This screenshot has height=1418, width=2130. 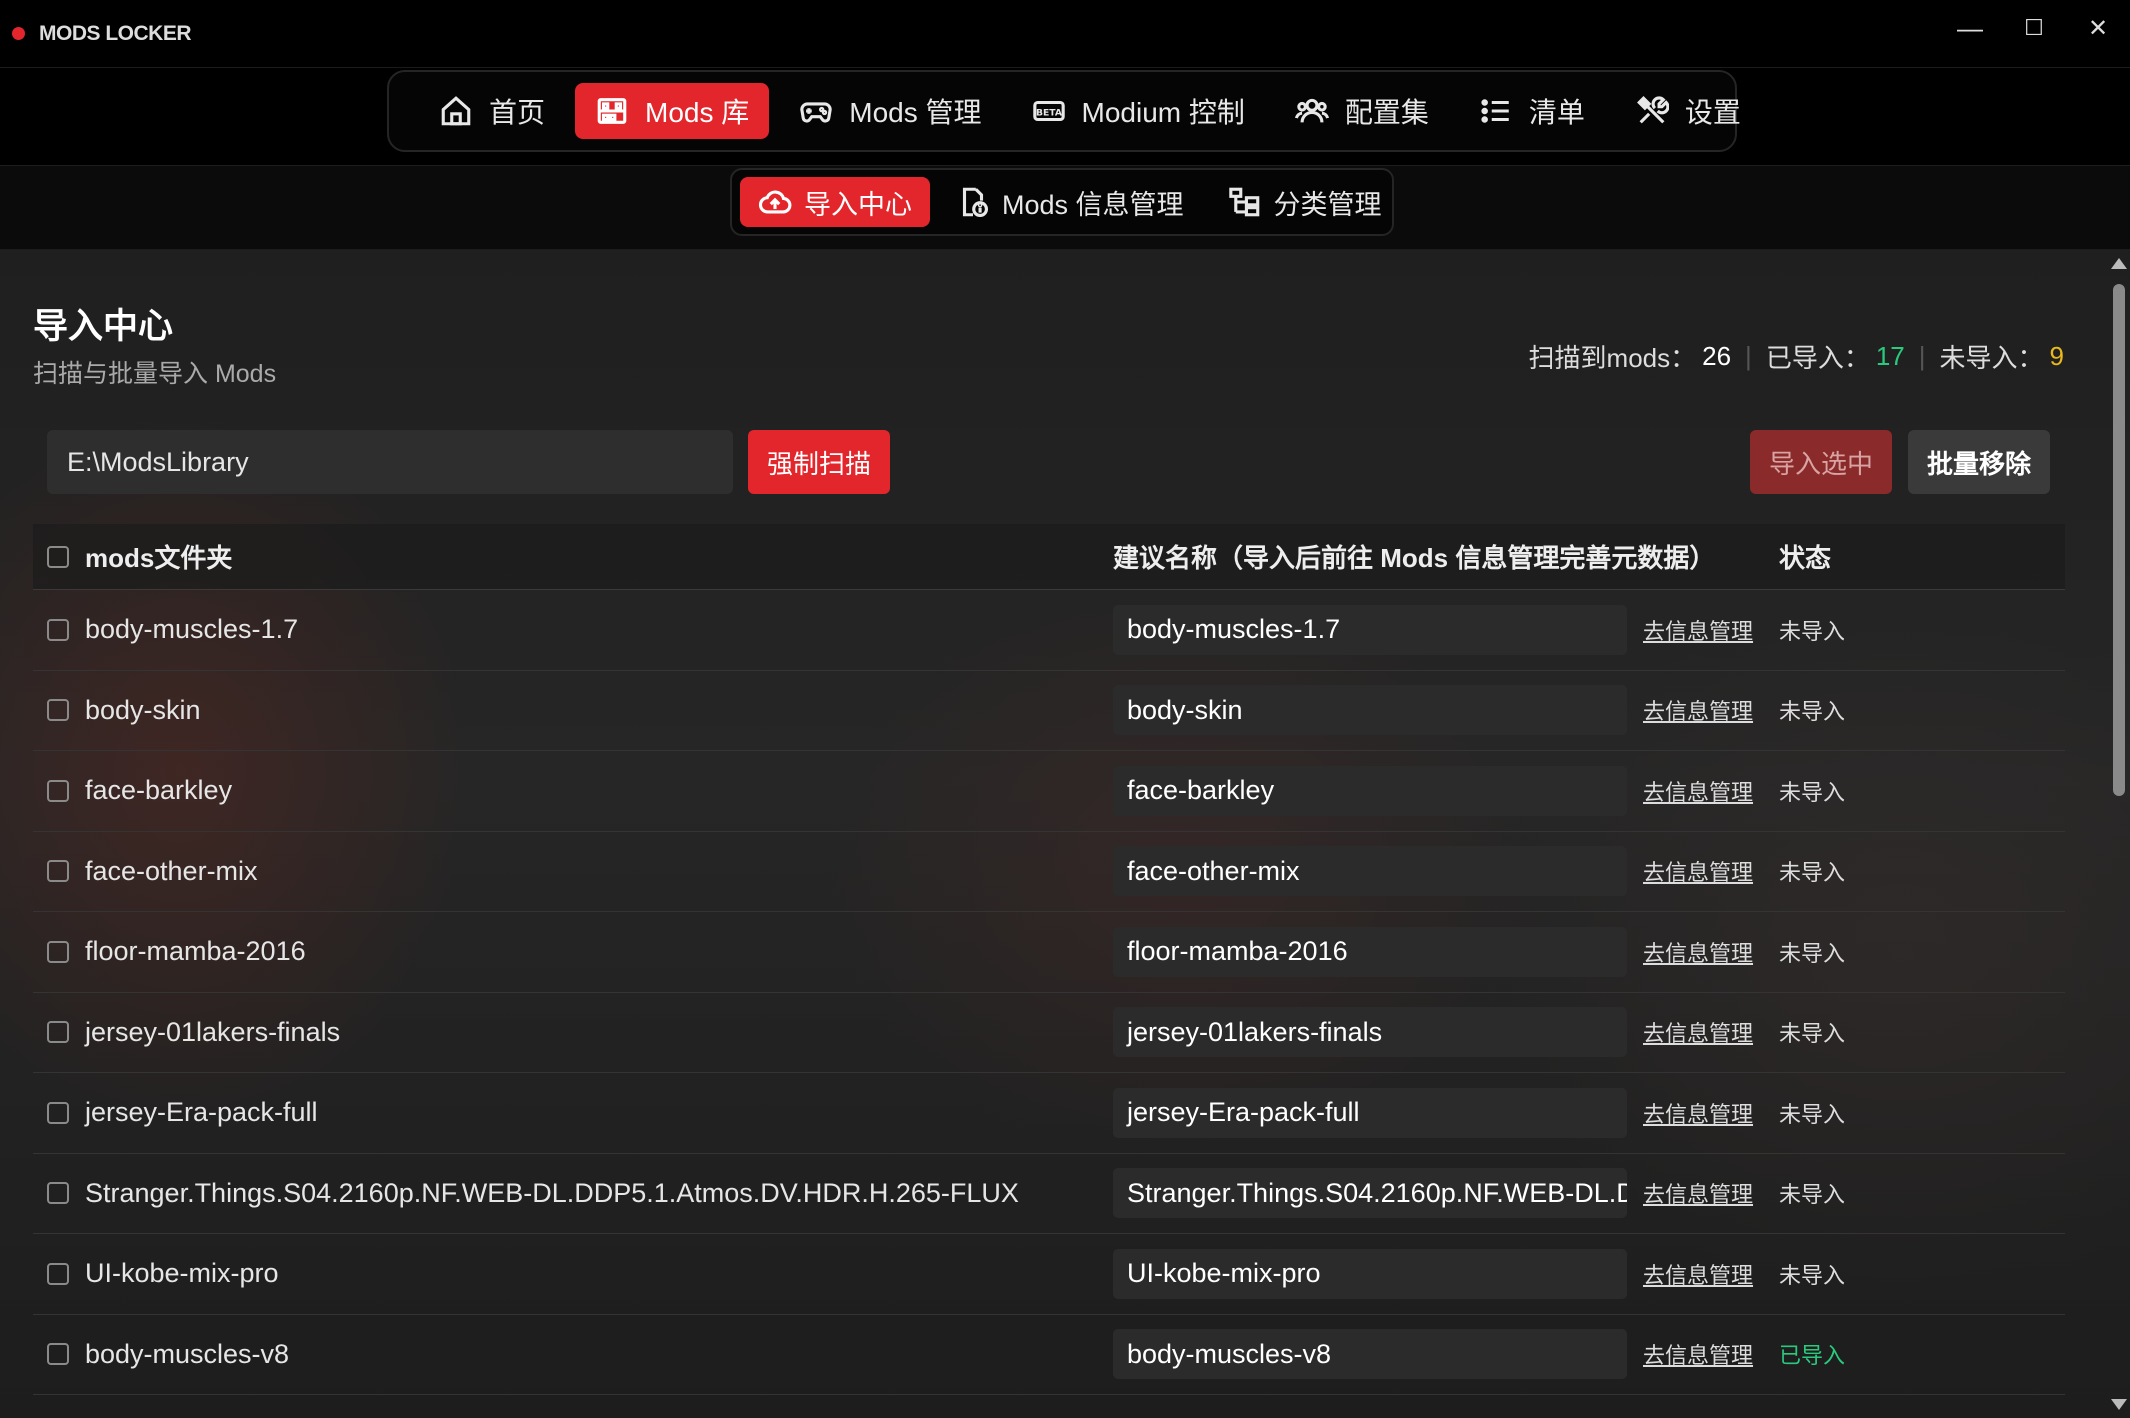 I want to click on table-row: floor-mamba-2016 floor-mamba-2016 去信息管理 未导入, so click(x=1049, y=952).